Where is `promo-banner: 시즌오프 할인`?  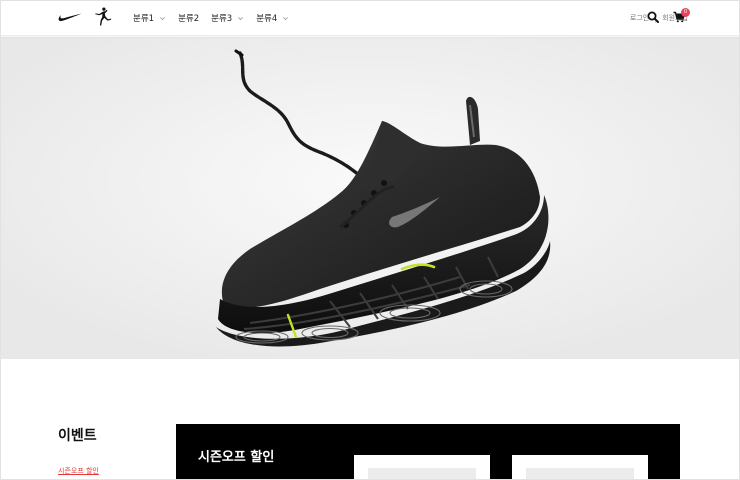 promo-banner: 시즌오프 할인 is located at coordinates (428, 452).